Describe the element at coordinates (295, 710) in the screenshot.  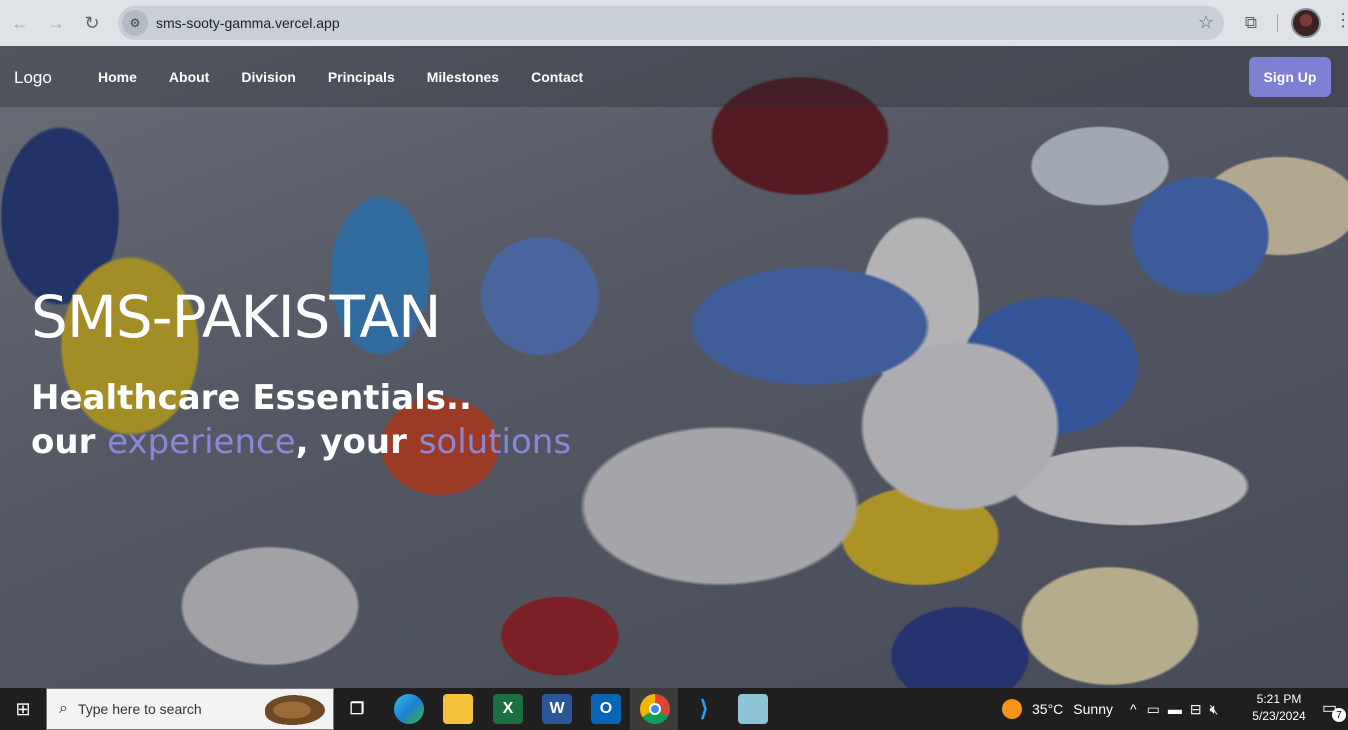
I see `search-highlight-image` at that location.